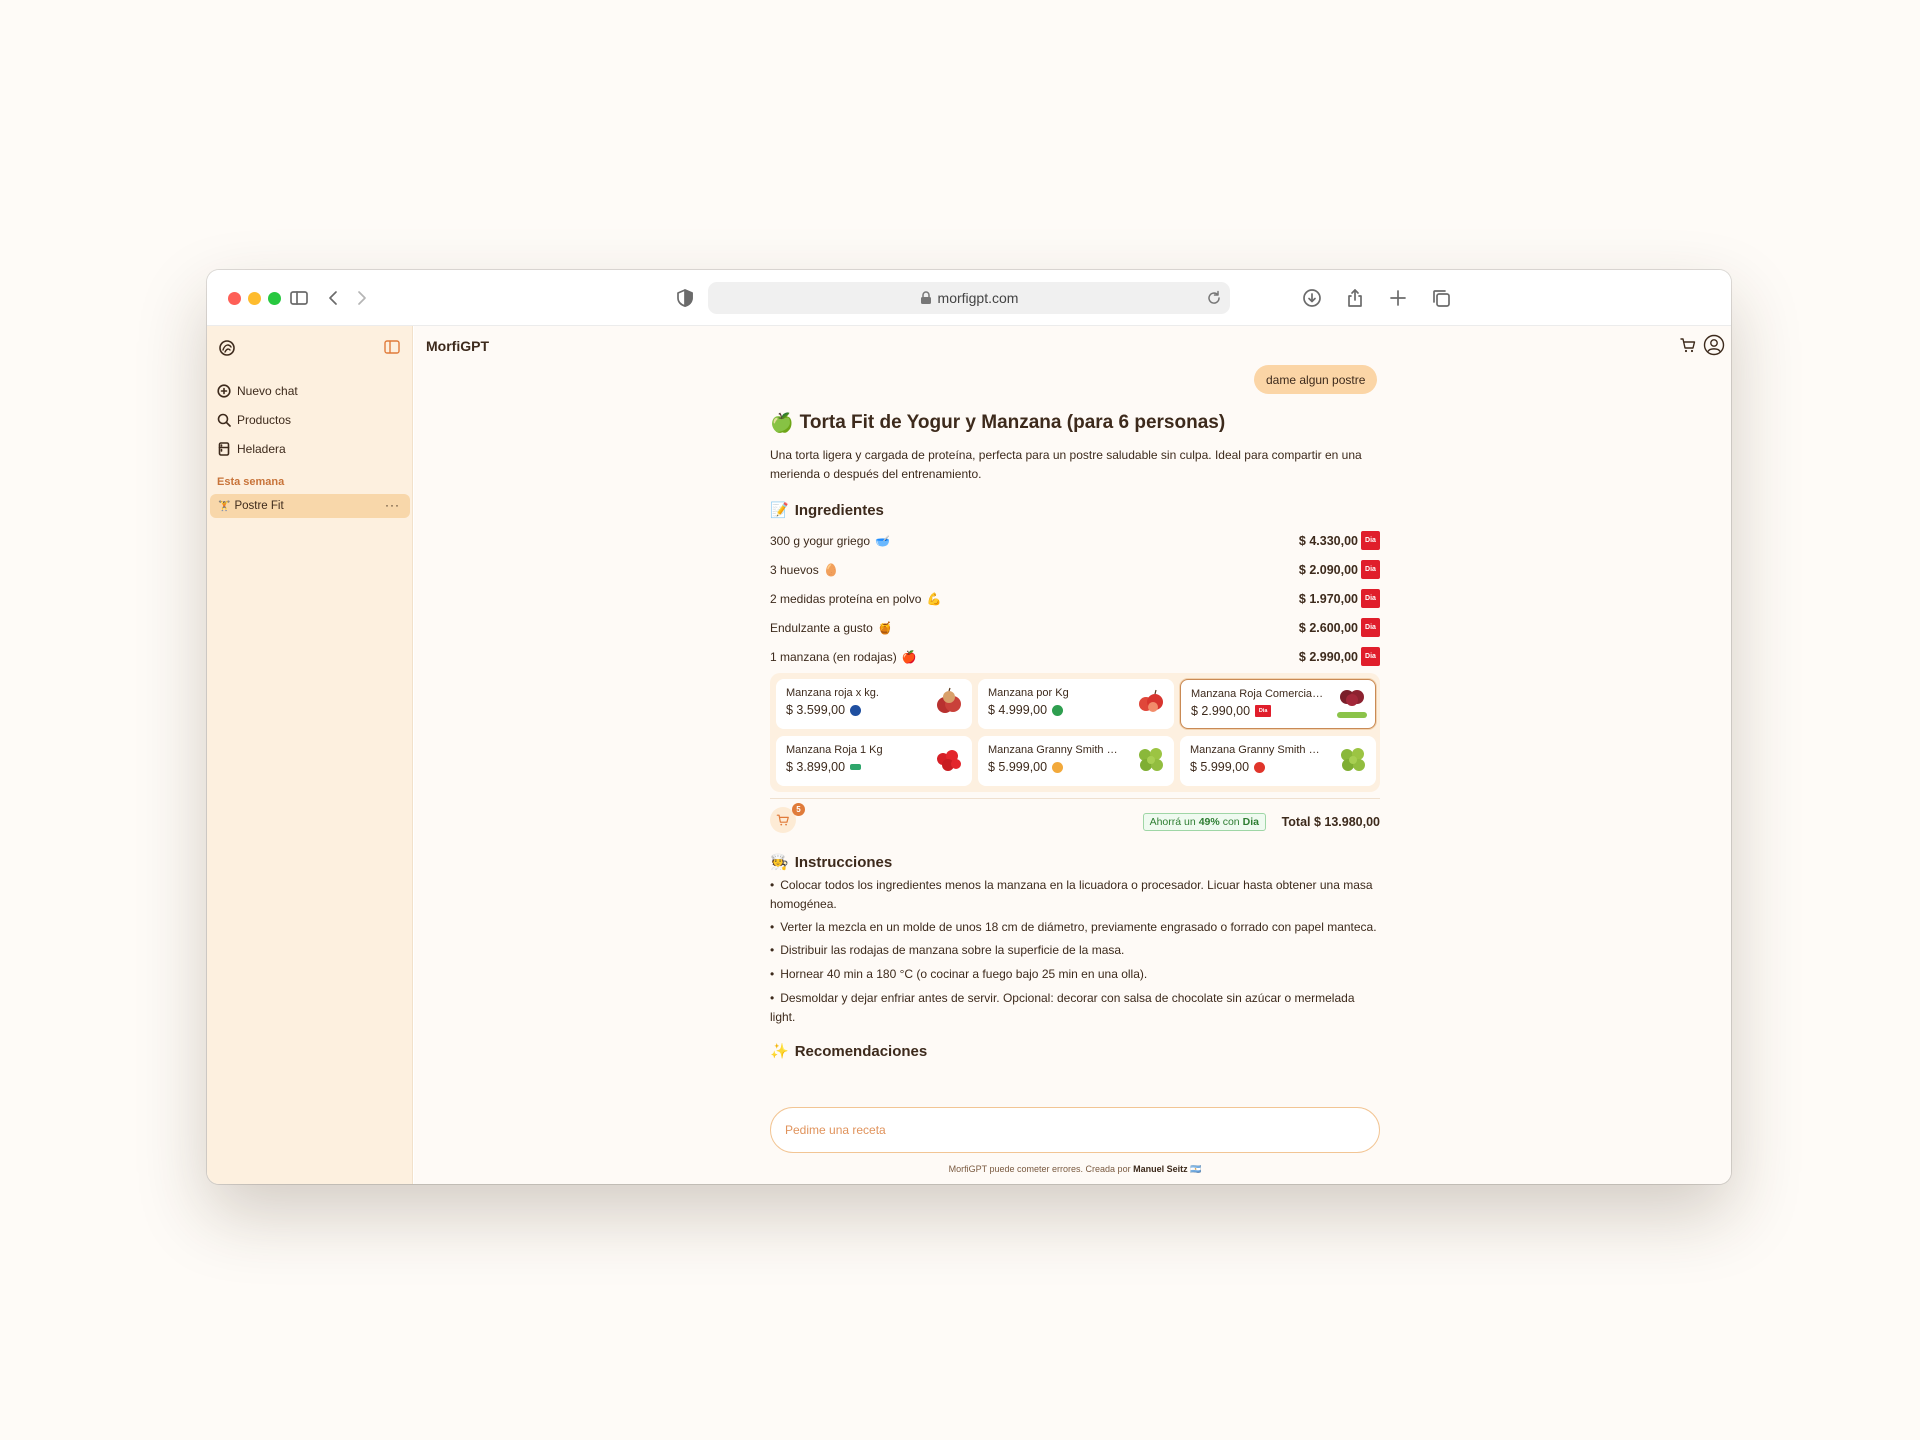 This screenshot has width=1920, height=1440. Describe the element at coordinates (312, 390) in the screenshot. I see `sidebar-item-nuevo-chat: Nuevo chat` at that location.